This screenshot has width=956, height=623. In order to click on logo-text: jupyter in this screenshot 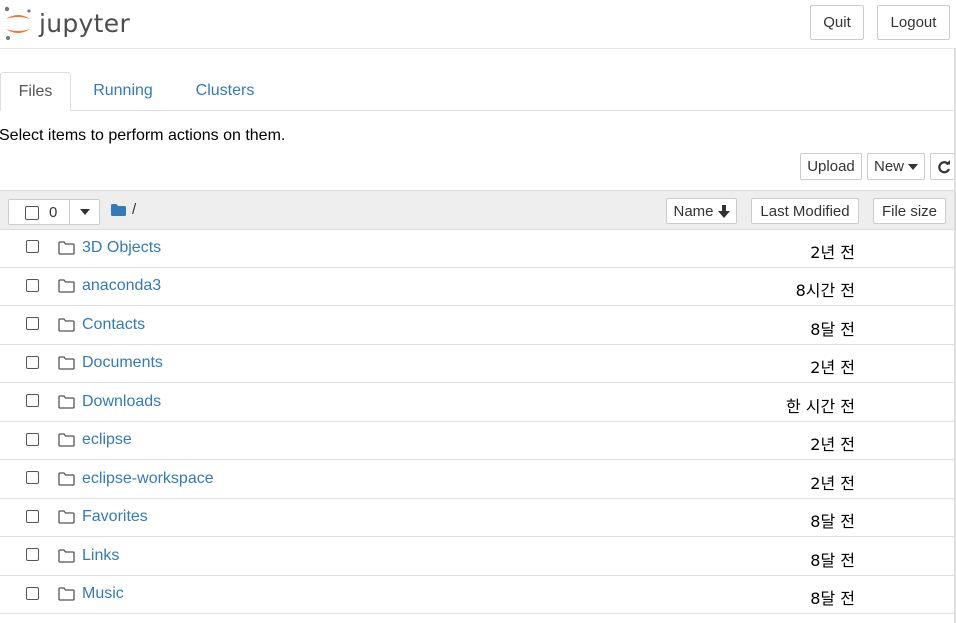, I will do `click(85, 23)`.